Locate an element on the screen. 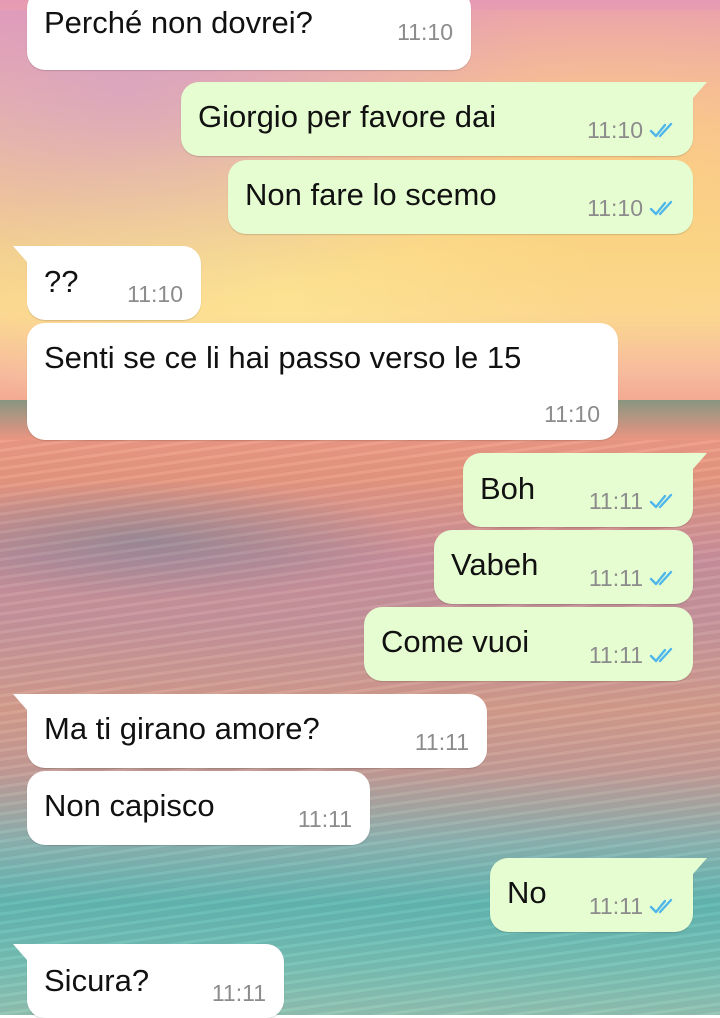 This screenshot has width=720, height=1018. message-text: Come vuoi is located at coordinates (455, 641).